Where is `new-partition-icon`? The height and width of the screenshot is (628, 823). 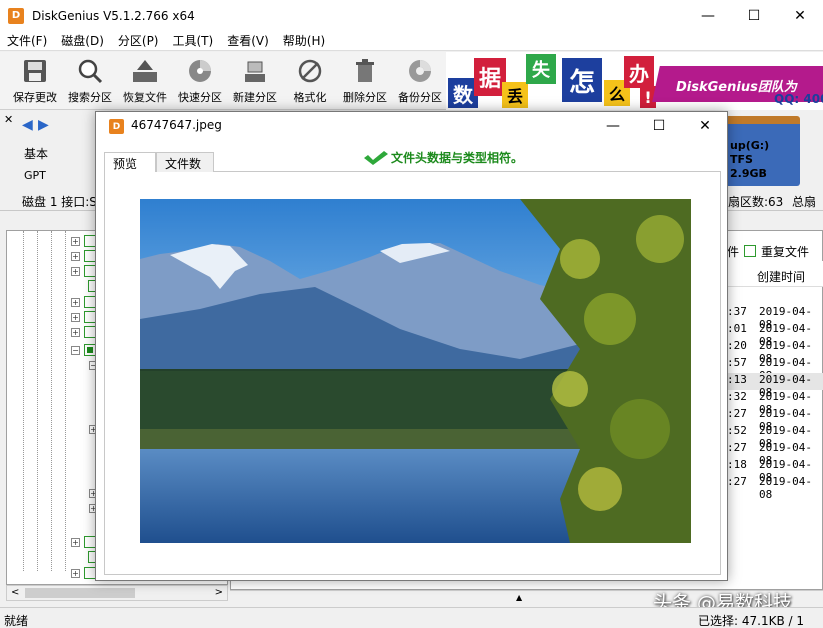
new-partition-icon is located at coordinates (255, 71).